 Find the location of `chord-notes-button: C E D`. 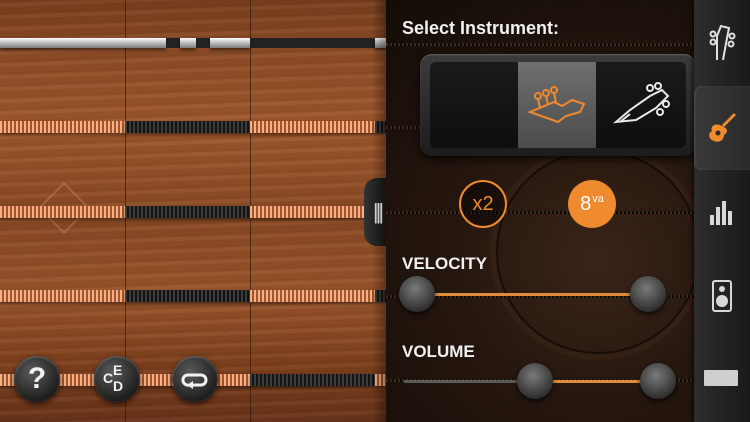

chord-notes-button: C E D is located at coordinates (117, 379).